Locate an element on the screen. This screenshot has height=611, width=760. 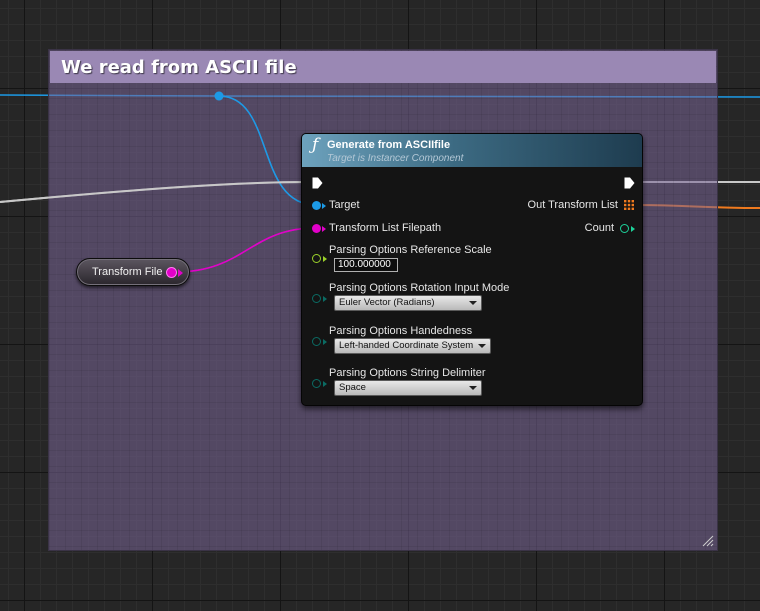
reference-scale-input: 100.000000 is located at coordinates (366, 265).